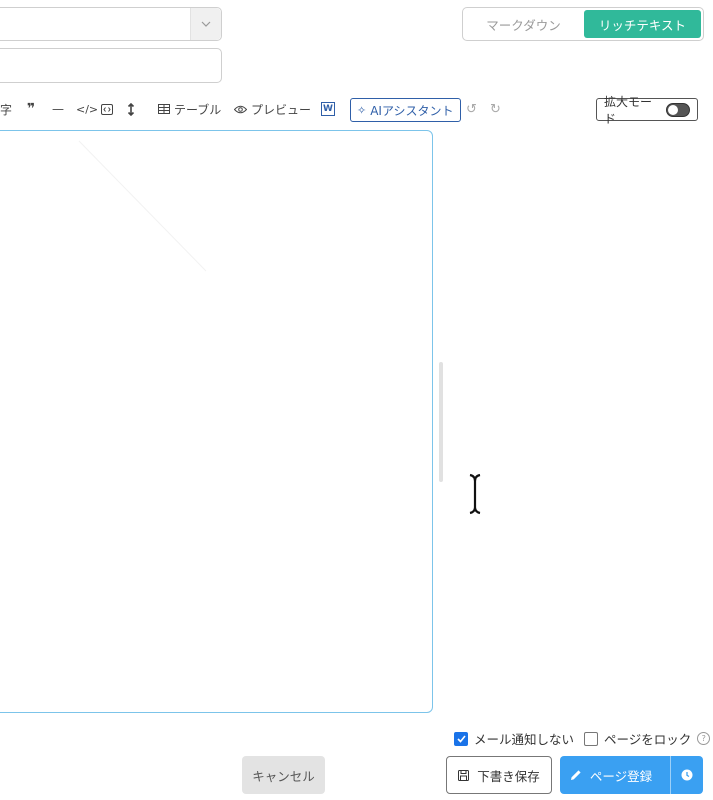 The height and width of the screenshot is (800, 713). What do you see at coordinates (508, 776) in the screenshot?
I see `save-draft-label: 下書き保存` at bounding box center [508, 776].